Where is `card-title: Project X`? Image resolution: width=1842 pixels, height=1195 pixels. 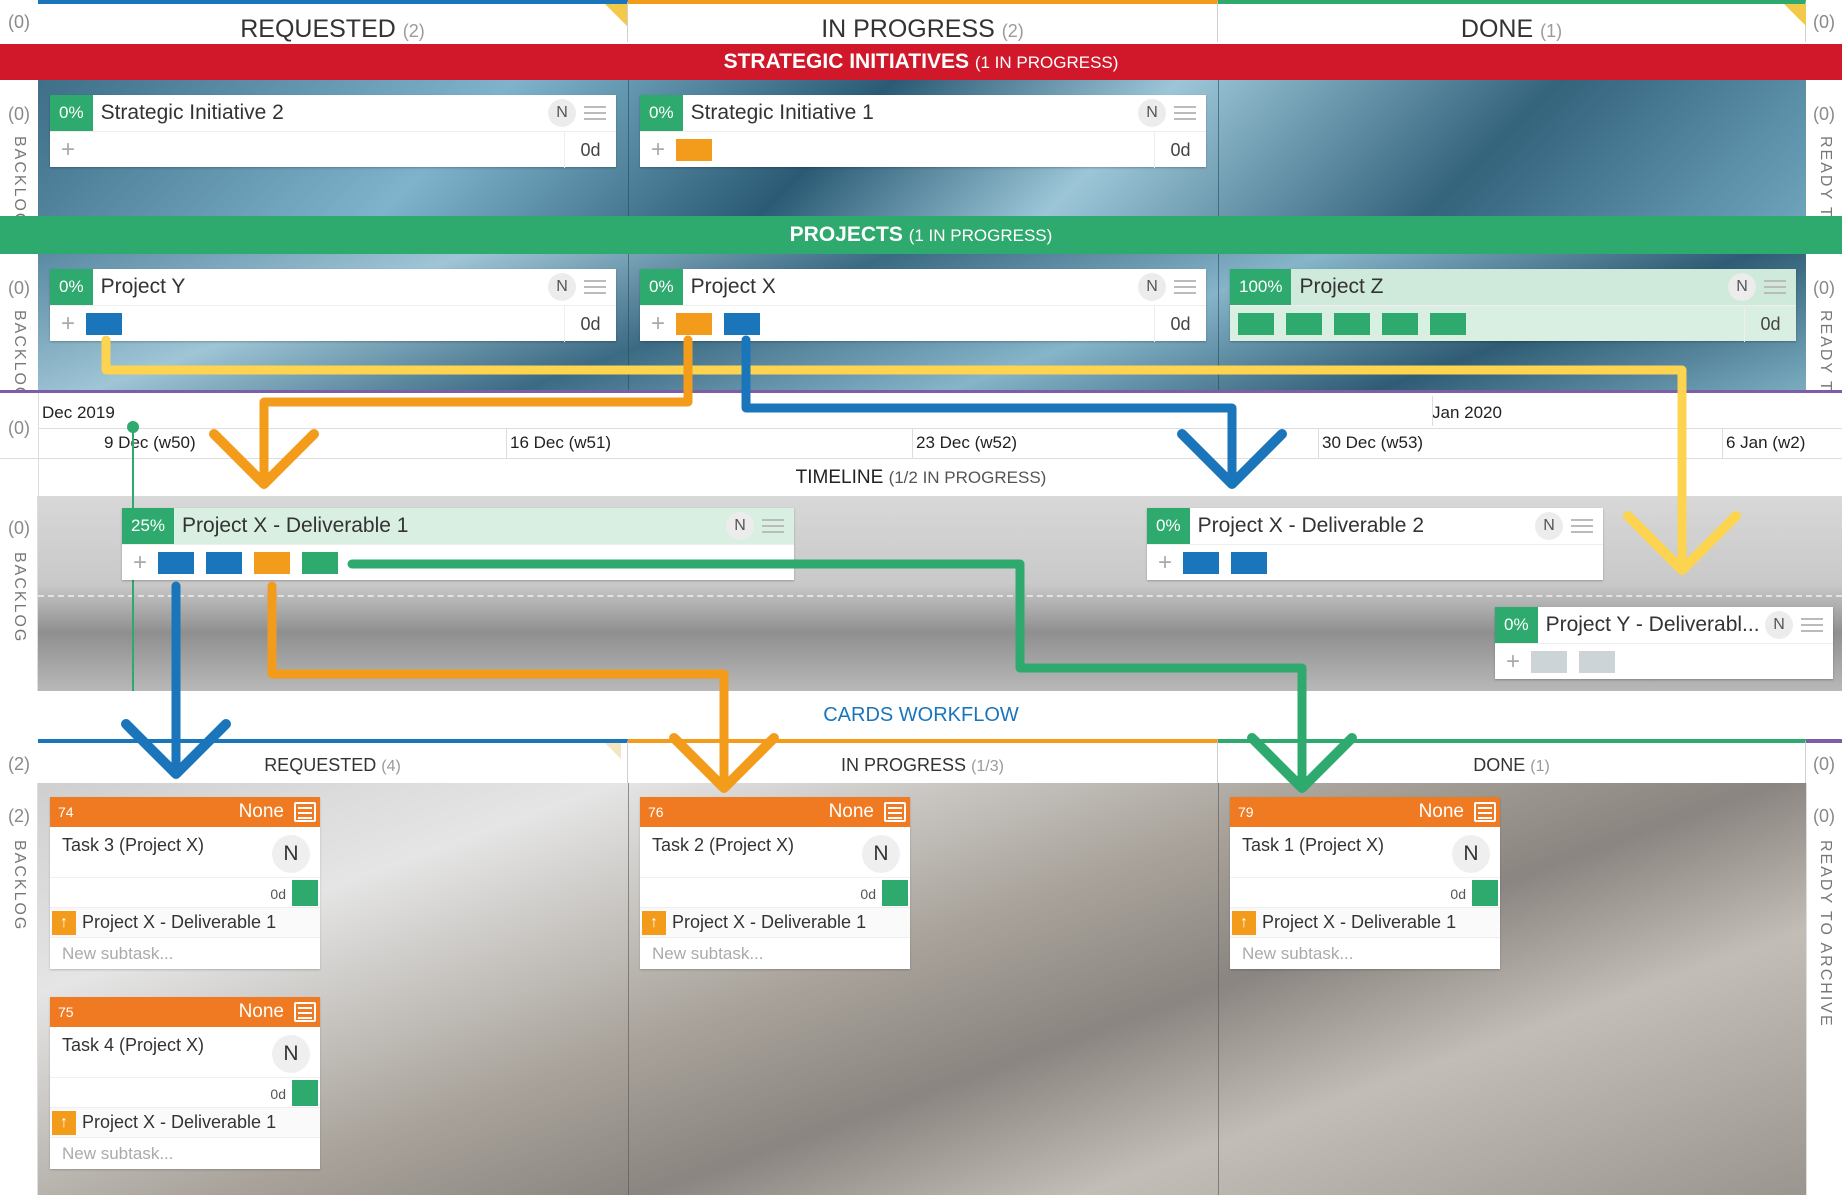 card-title: Project X is located at coordinates (914, 287).